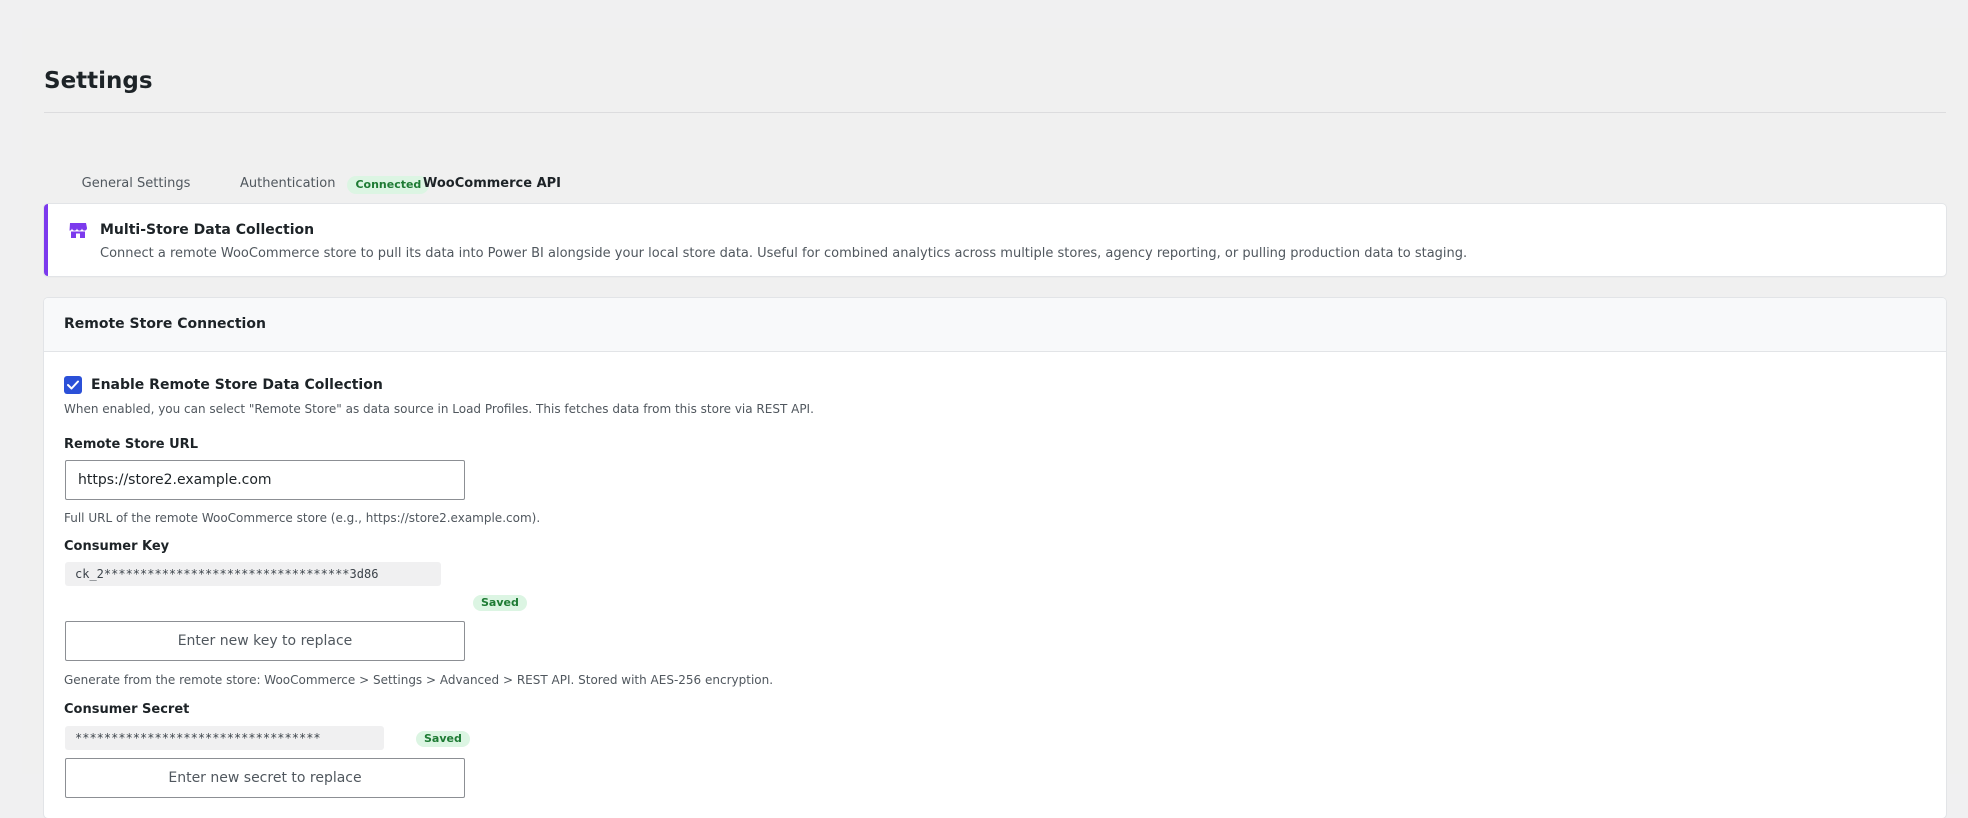 The width and height of the screenshot is (1968, 818). Describe the element at coordinates (207, 230) in the screenshot. I see `notice-title: Multi-Store Data Collection` at that location.